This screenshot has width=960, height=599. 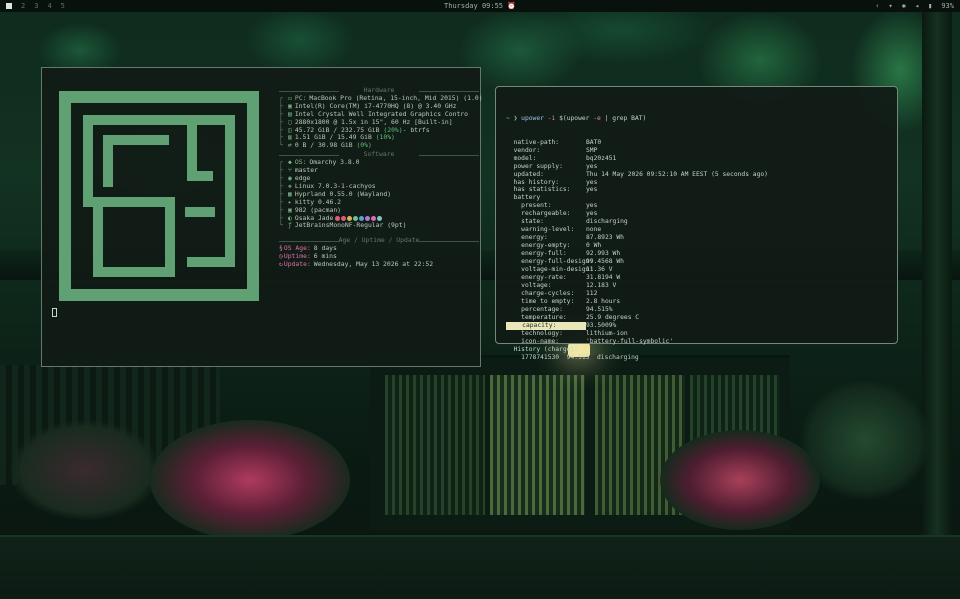 I want to click on upower-output-line: energy-full-design: 99.4568 Wh, so click(x=637, y=262).